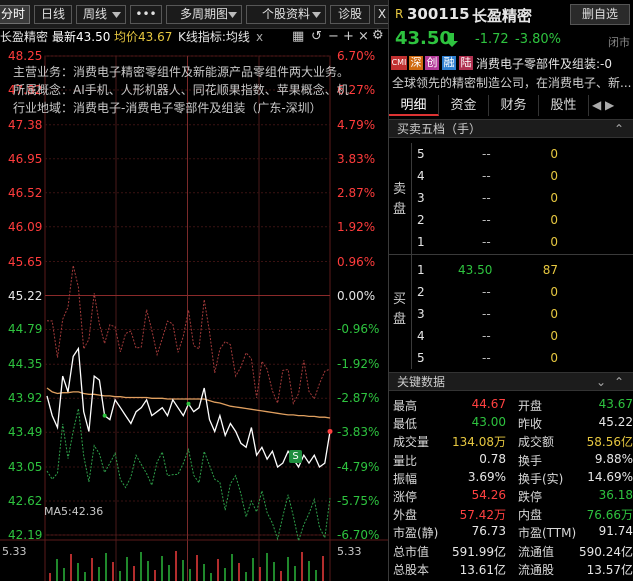 Image resolution: width=633 pixels, height=581 pixels. Describe the element at coordinates (411, 256) in the screenshot. I see `orderbook-side-divider` at that location.